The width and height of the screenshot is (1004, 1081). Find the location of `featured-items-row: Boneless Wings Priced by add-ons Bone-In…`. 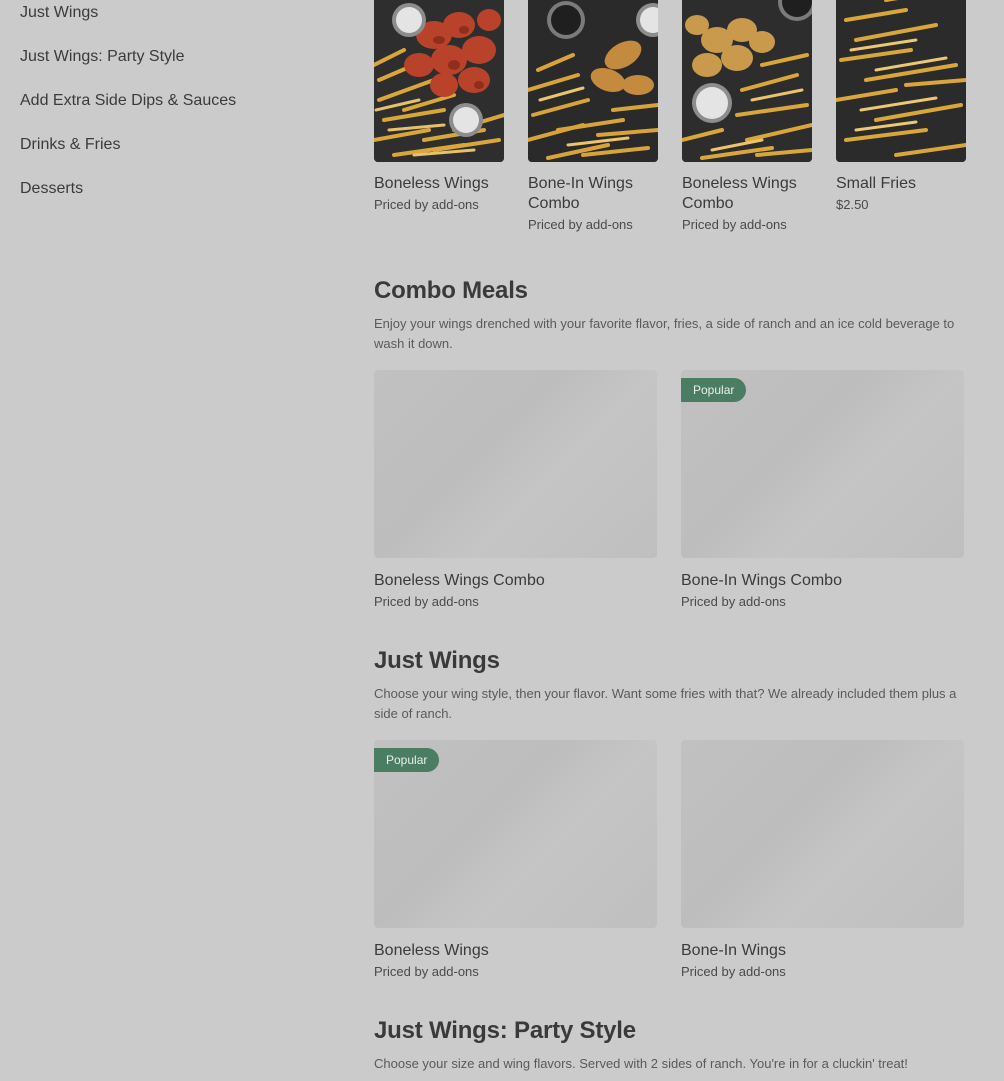

featured-items-row: Boneless Wings Priced by add-ons Bone-In… is located at coordinates (670, 116).